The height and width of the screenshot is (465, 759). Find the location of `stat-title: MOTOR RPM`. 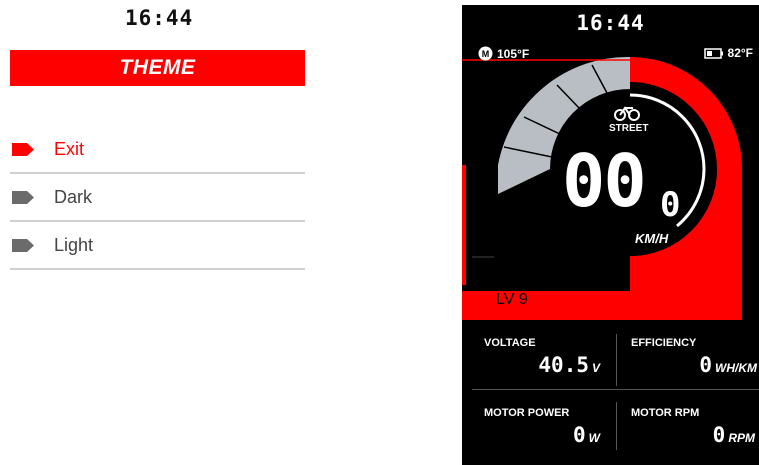

stat-title: MOTOR RPM is located at coordinates (665, 413).